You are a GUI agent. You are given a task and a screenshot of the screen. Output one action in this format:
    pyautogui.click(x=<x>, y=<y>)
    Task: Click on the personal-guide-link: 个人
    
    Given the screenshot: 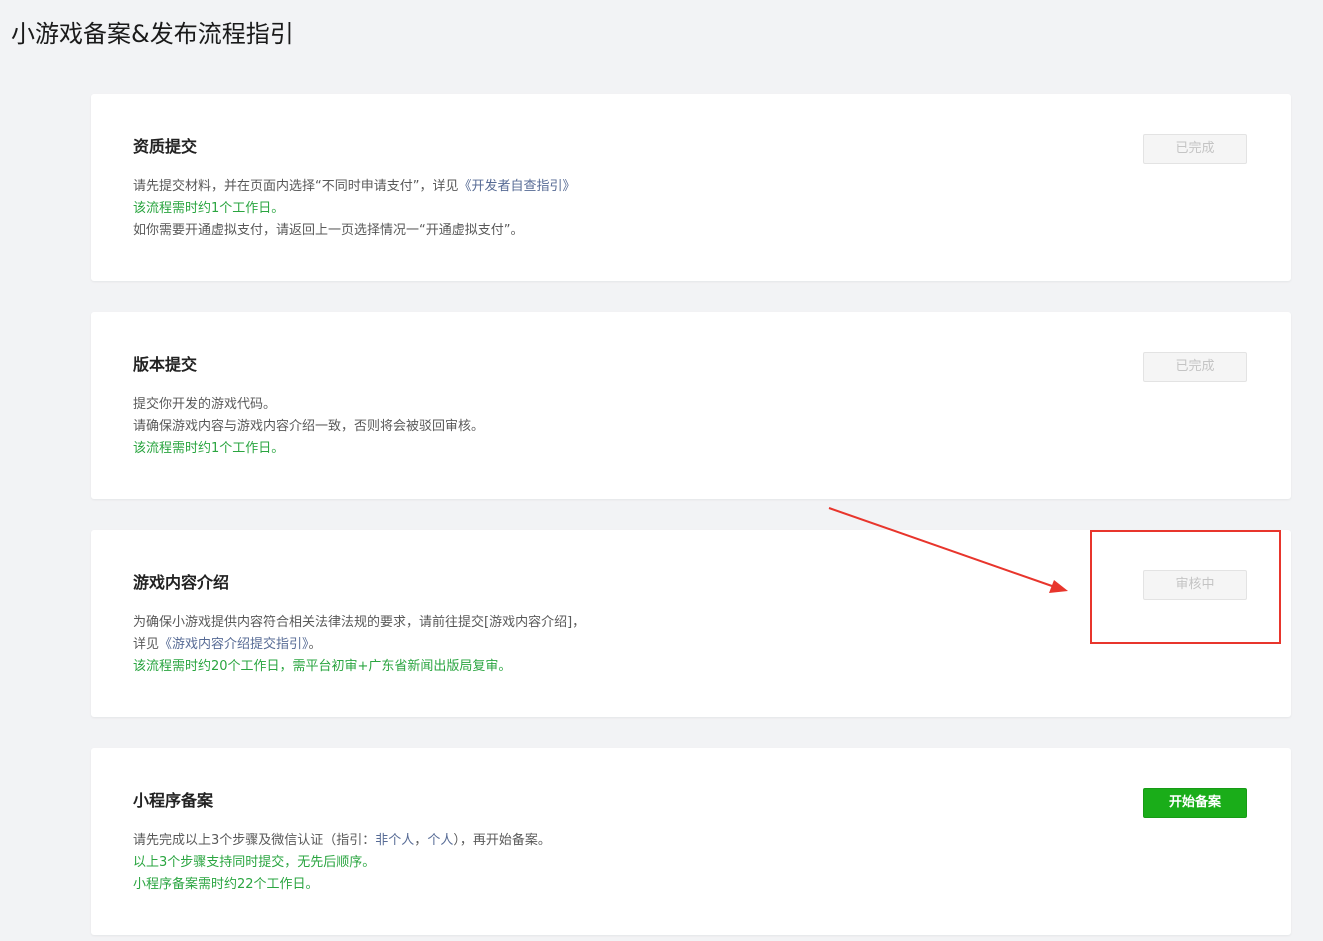 What is the action you would take?
    pyautogui.click(x=440, y=840)
    